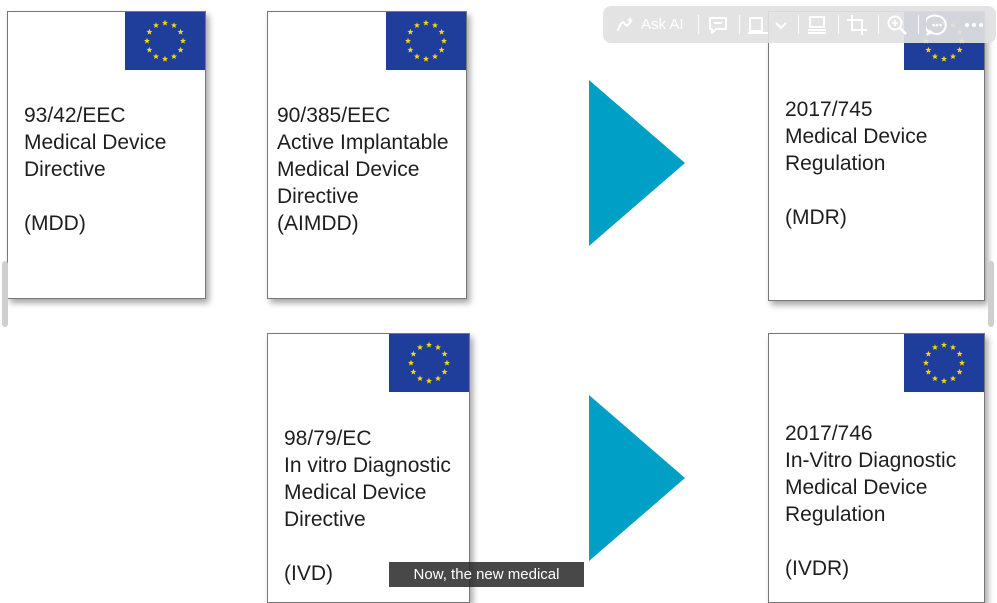 Image resolution: width=997 pixels, height=603 pixels. I want to click on chat-button, so click(937, 24).